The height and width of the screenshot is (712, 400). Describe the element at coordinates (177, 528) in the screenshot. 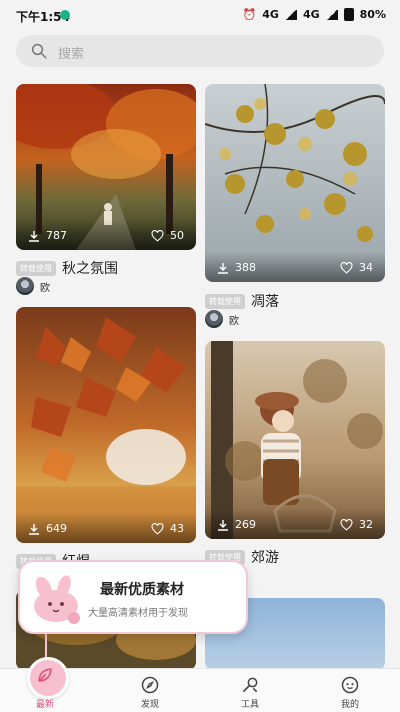

I see `like-value: 43` at that location.